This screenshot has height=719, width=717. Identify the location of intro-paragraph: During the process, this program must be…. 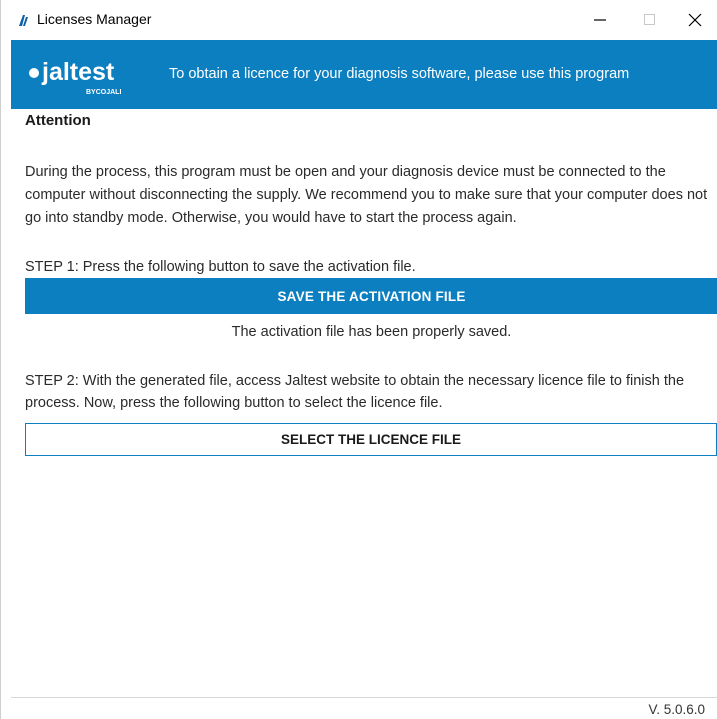
(366, 195).